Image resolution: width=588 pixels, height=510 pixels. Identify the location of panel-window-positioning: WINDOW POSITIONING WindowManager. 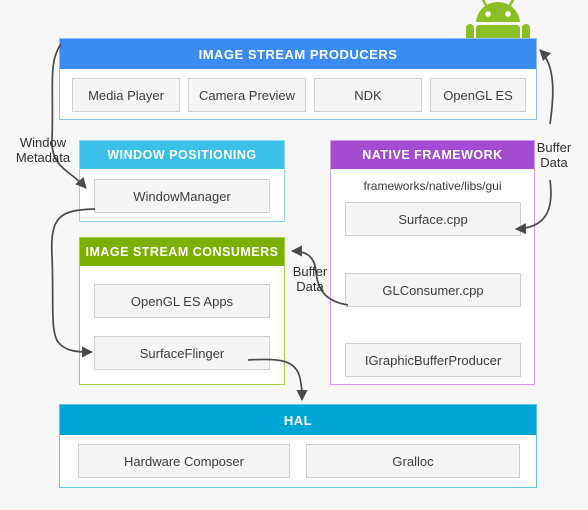
(182, 181).